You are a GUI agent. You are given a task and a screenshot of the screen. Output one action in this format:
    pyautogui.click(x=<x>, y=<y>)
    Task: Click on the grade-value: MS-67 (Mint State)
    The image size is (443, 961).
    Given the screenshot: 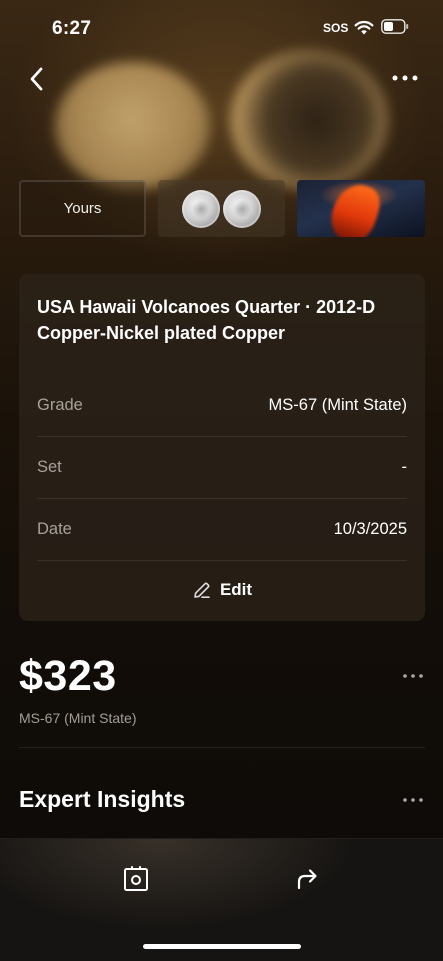 What is the action you would take?
    pyautogui.click(x=337, y=405)
    